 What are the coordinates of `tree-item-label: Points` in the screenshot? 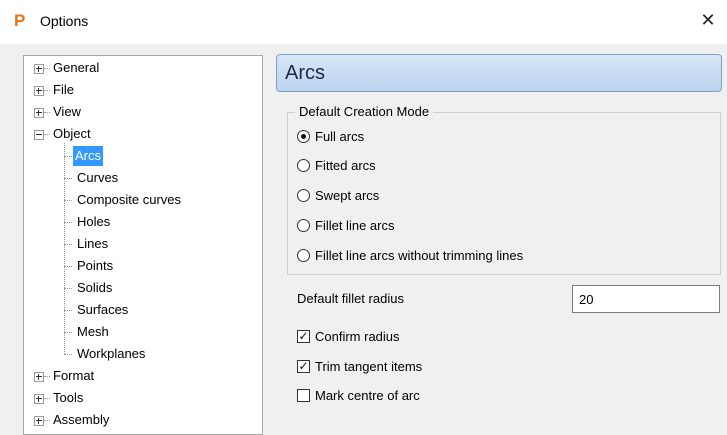 It's located at (95, 265).